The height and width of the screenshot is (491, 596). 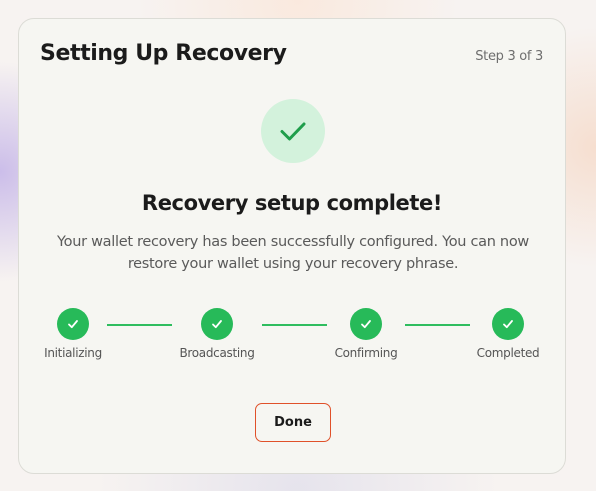 I want to click on step-broadcasting-indicator, so click(x=217, y=324).